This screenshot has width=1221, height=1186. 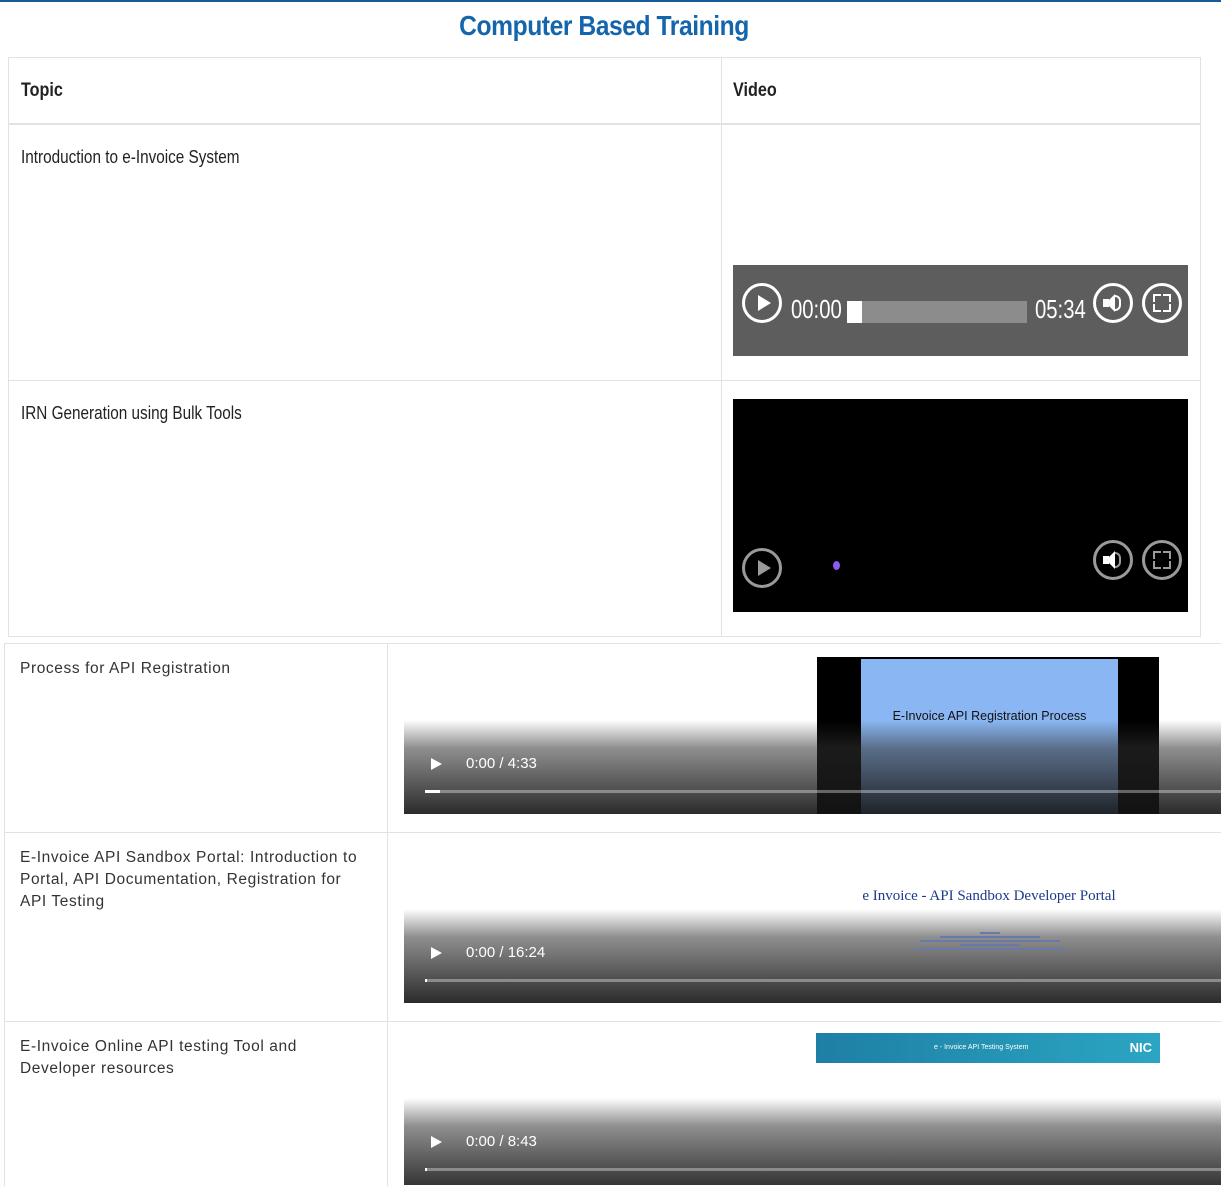 I want to click on video-thumbnail-subtext, so click(x=990, y=941).